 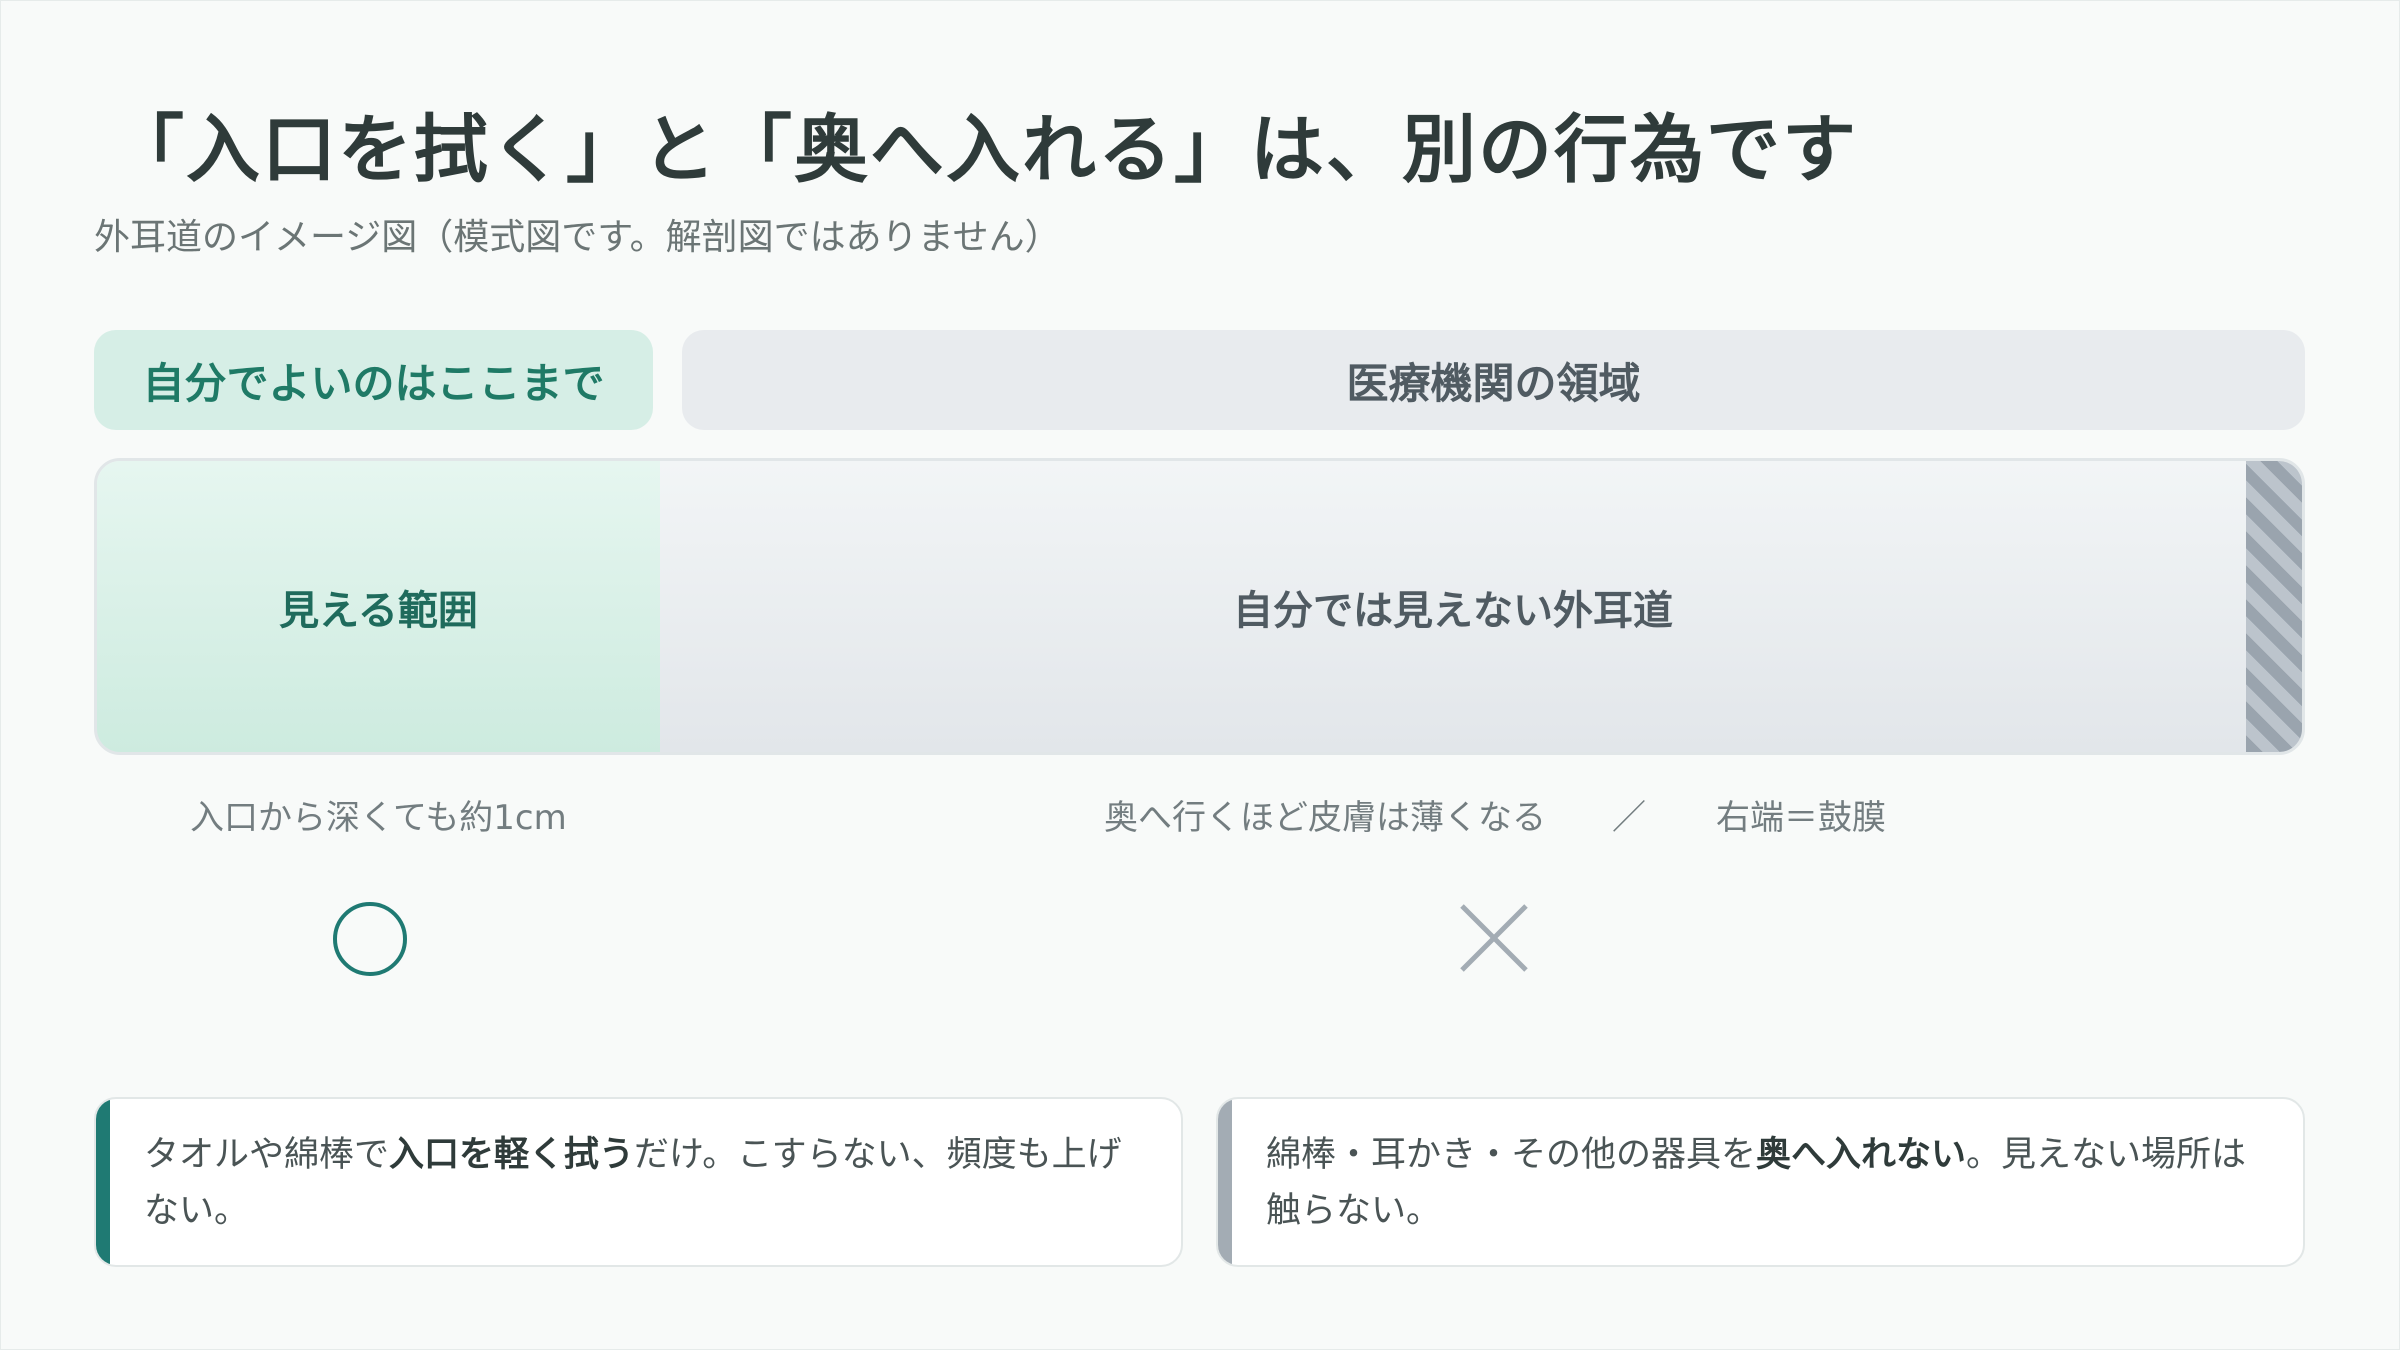 I want to click on entrance-depth-note: 入口から深くても約1cm, so click(x=378, y=818).